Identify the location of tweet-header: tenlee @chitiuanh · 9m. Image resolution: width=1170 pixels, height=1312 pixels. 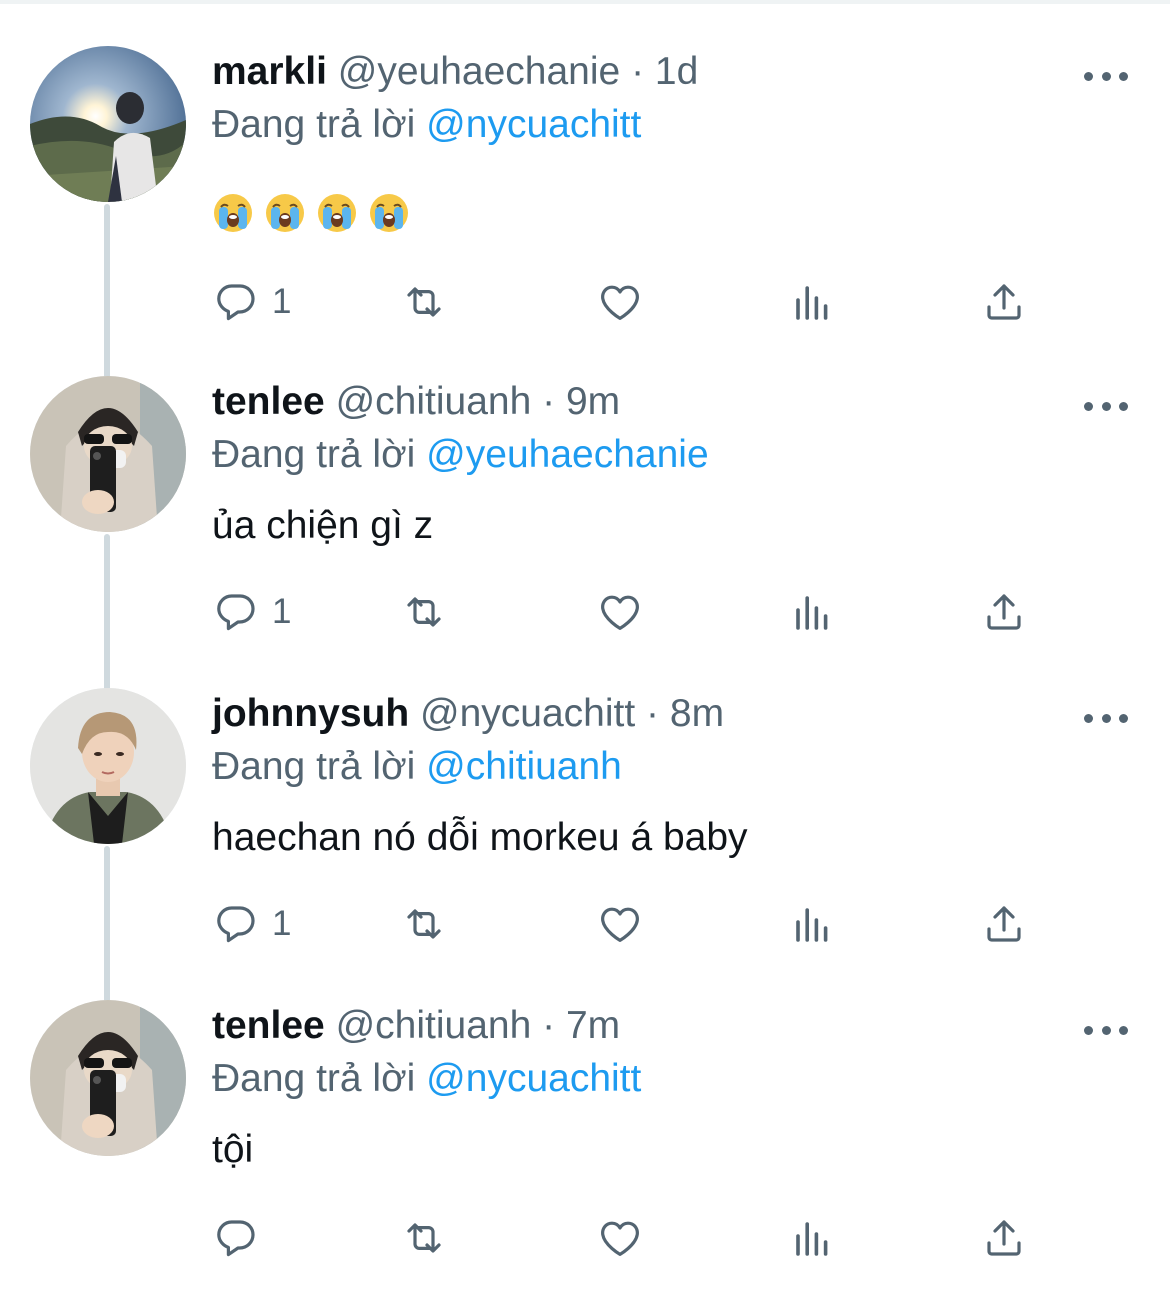
(416, 402).